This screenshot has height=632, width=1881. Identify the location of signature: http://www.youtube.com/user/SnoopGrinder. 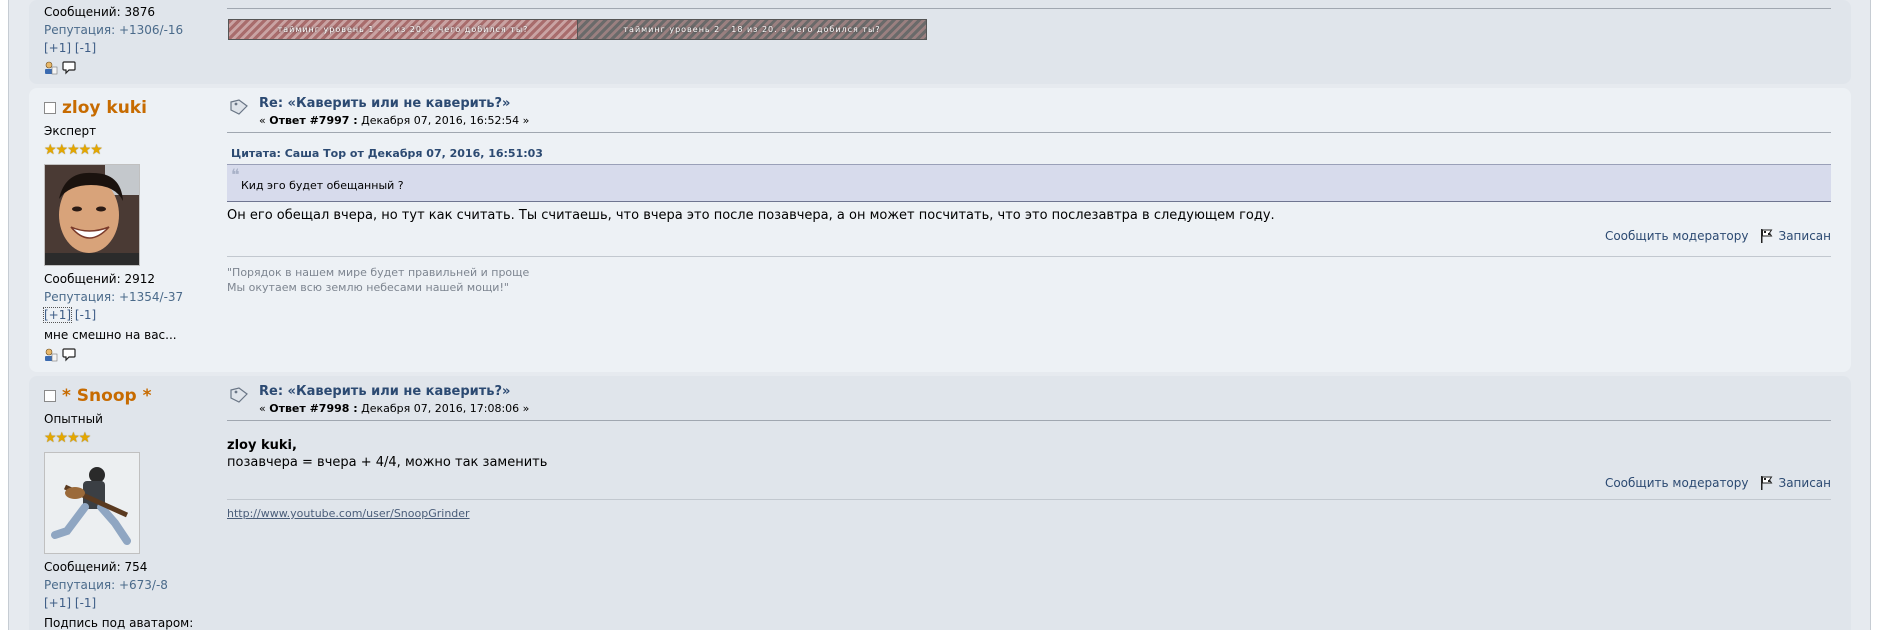
(1029, 513).